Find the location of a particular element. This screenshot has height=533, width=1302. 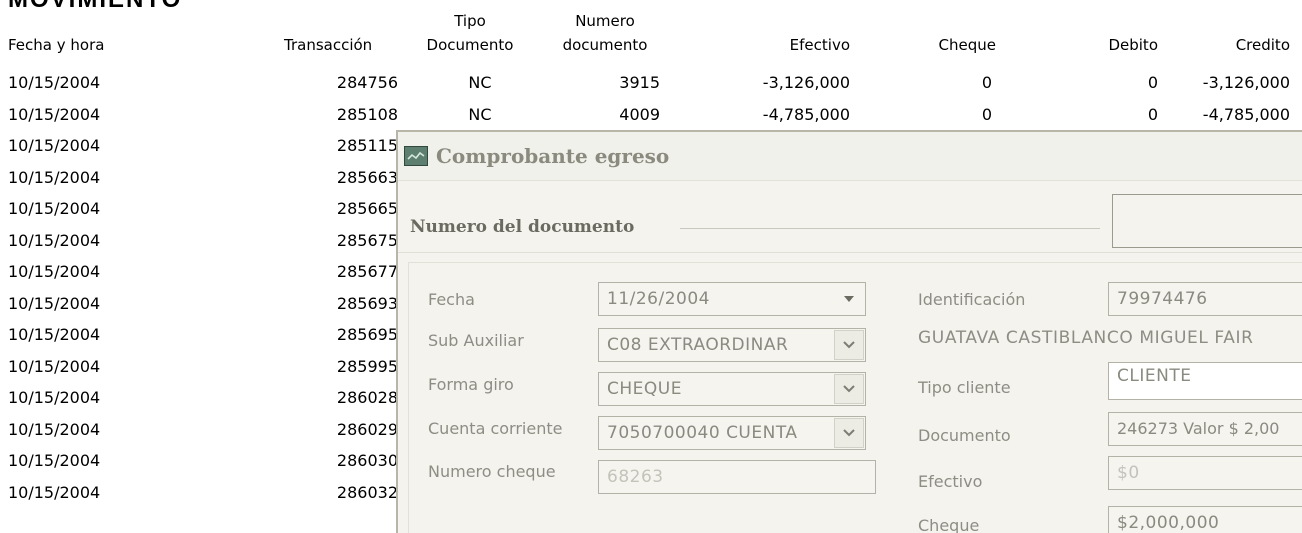

header-tipo-line2: Documento is located at coordinates (470, 45).